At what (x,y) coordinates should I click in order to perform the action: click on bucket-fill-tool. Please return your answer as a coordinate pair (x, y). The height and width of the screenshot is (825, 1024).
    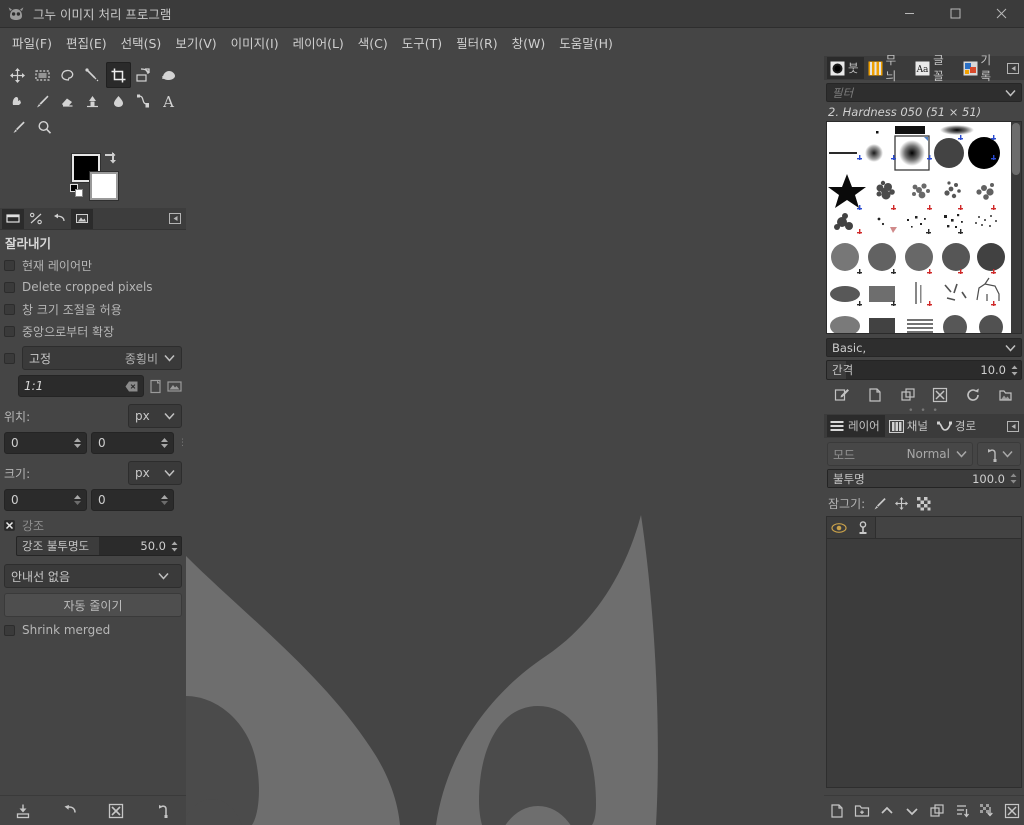
    Looking at the image, I should click on (168, 75).